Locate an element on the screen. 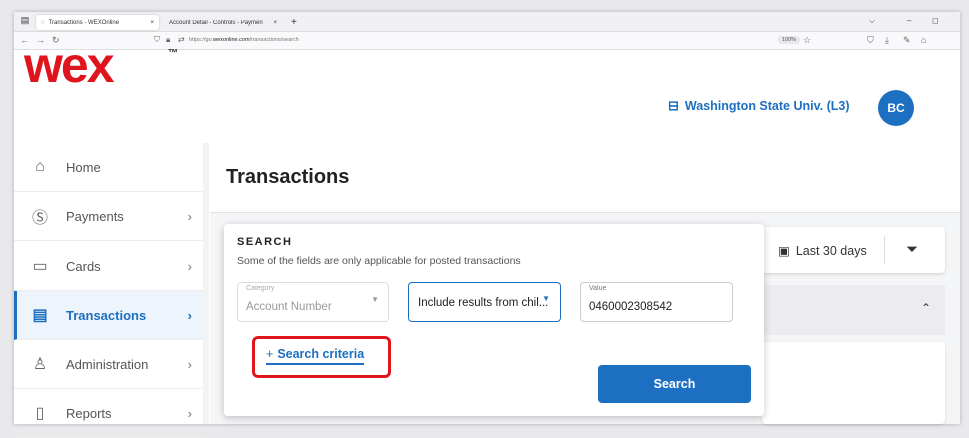 The image size is (969, 438). sidebar-item-home: ⌂ Home is located at coordinates (109, 167).